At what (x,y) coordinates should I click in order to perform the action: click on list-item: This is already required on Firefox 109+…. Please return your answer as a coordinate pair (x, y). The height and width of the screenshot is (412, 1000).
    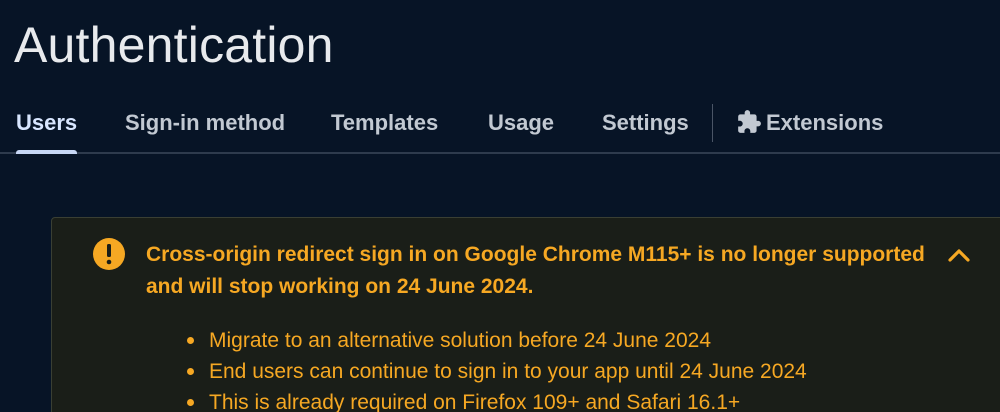
    Looking at the image, I should click on (497, 399).